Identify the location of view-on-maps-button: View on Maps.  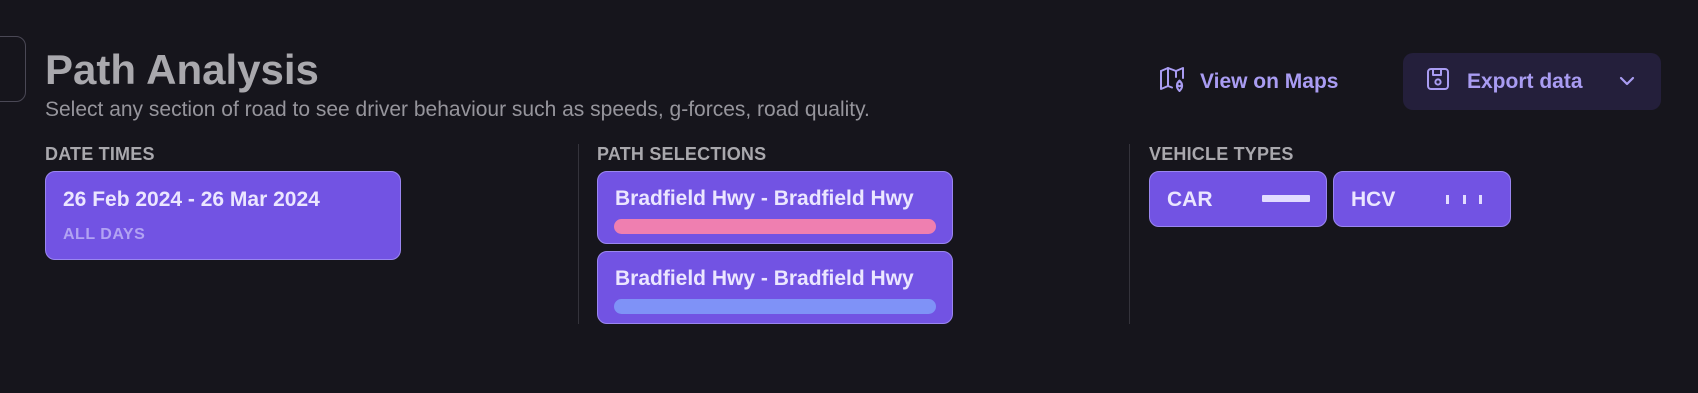
(1248, 82).